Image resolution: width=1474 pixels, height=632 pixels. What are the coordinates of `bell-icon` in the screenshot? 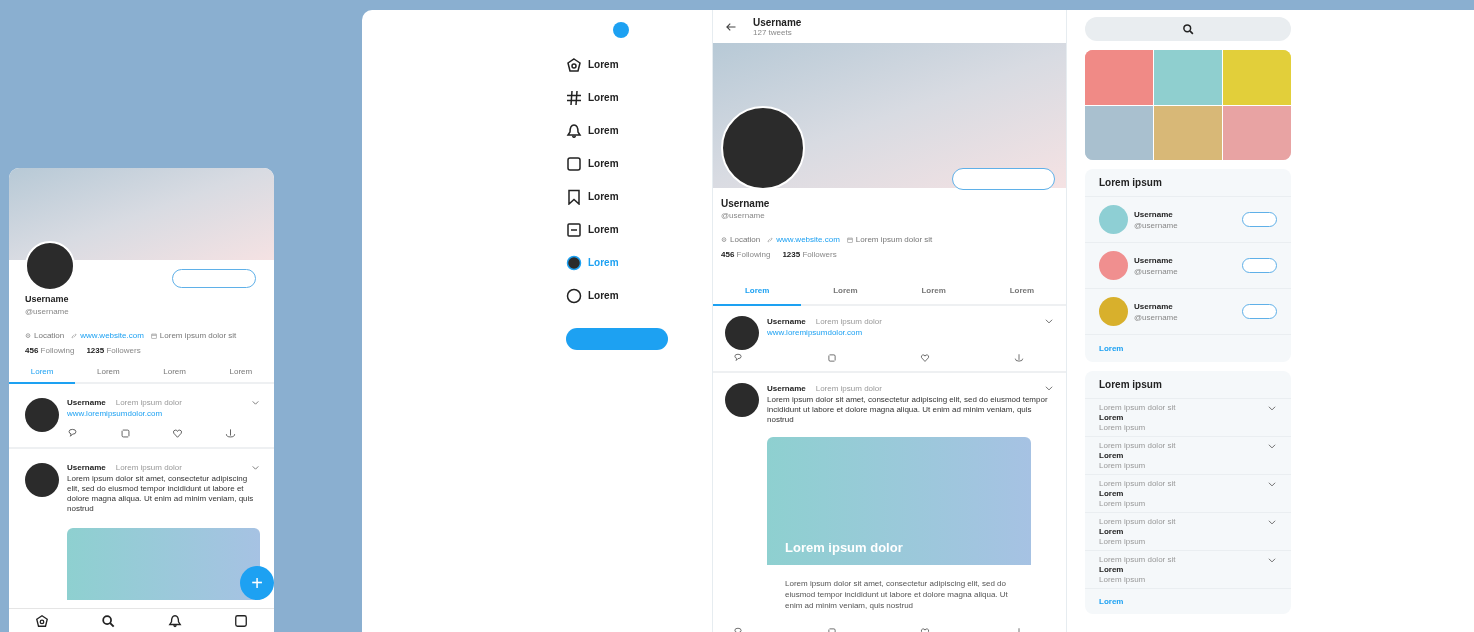 It's located at (174, 621).